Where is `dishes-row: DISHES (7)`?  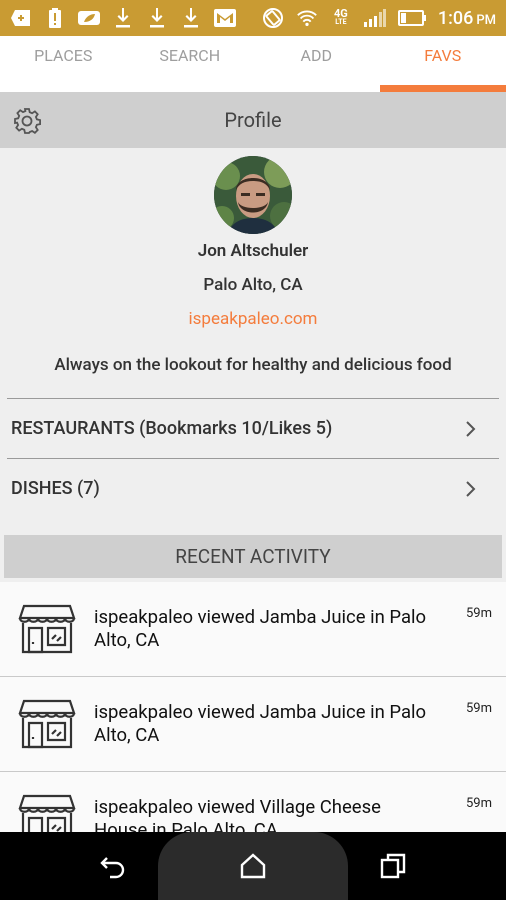 dishes-row: DISHES (7) is located at coordinates (253, 488).